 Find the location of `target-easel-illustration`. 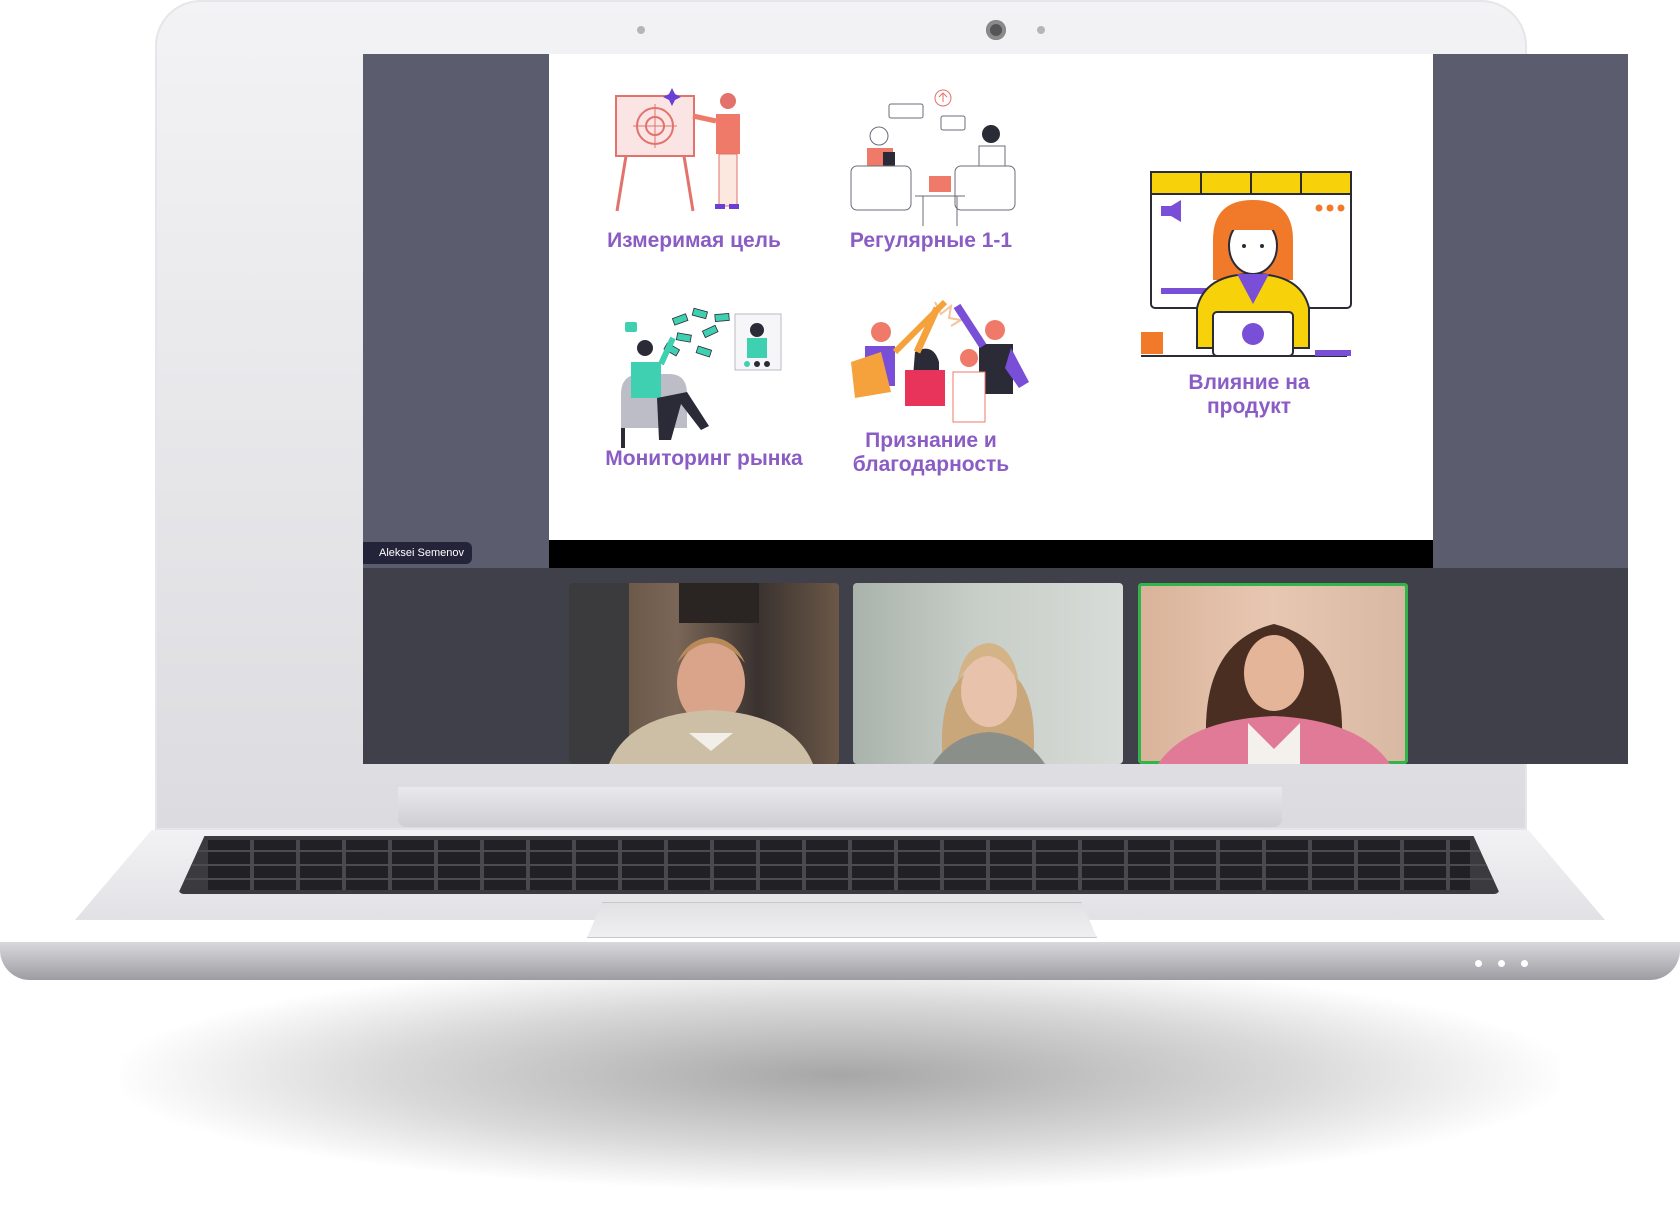

target-easel-illustration is located at coordinates (677, 150).